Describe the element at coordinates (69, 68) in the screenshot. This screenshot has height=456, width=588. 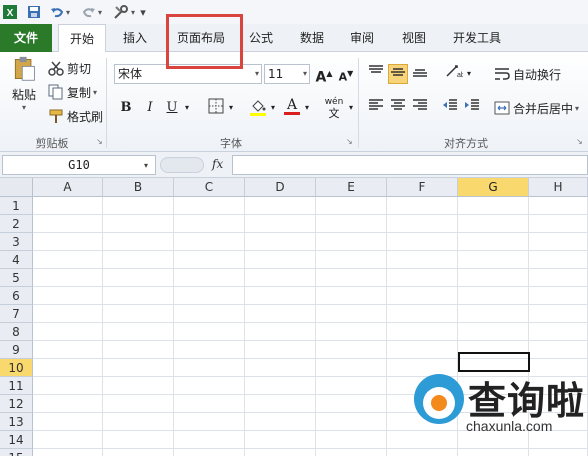
I see `cut-button: 剪切` at that location.